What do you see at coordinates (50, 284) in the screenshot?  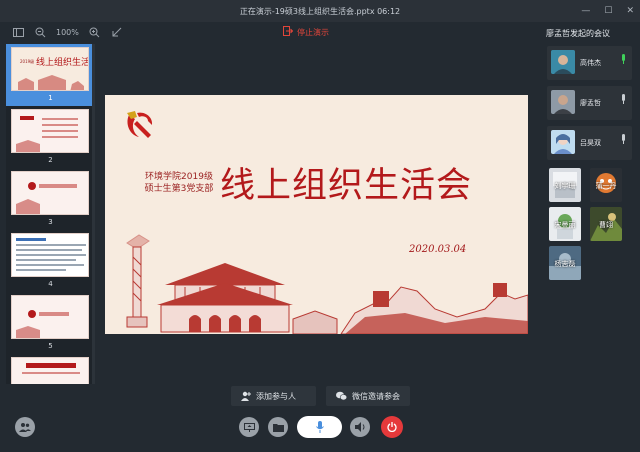 I see `slide-number: 4` at bounding box center [50, 284].